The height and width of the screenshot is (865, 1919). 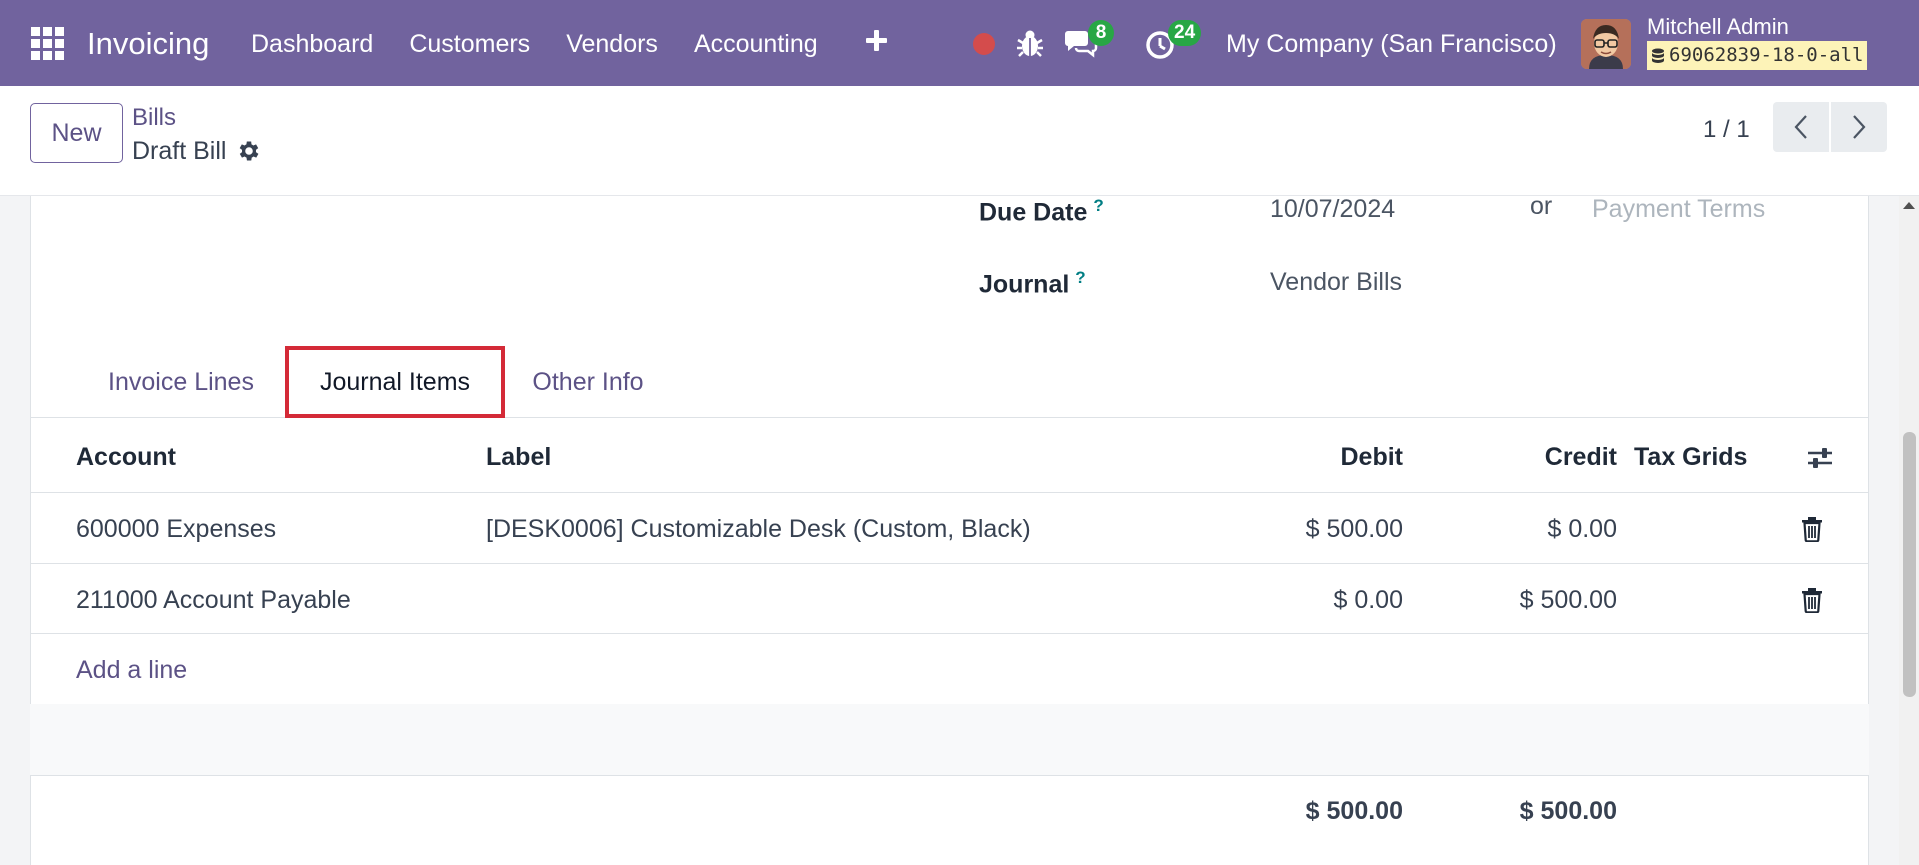 What do you see at coordinates (1726, 130) in the screenshot?
I see `pager-value: 1 / 1` at bounding box center [1726, 130].